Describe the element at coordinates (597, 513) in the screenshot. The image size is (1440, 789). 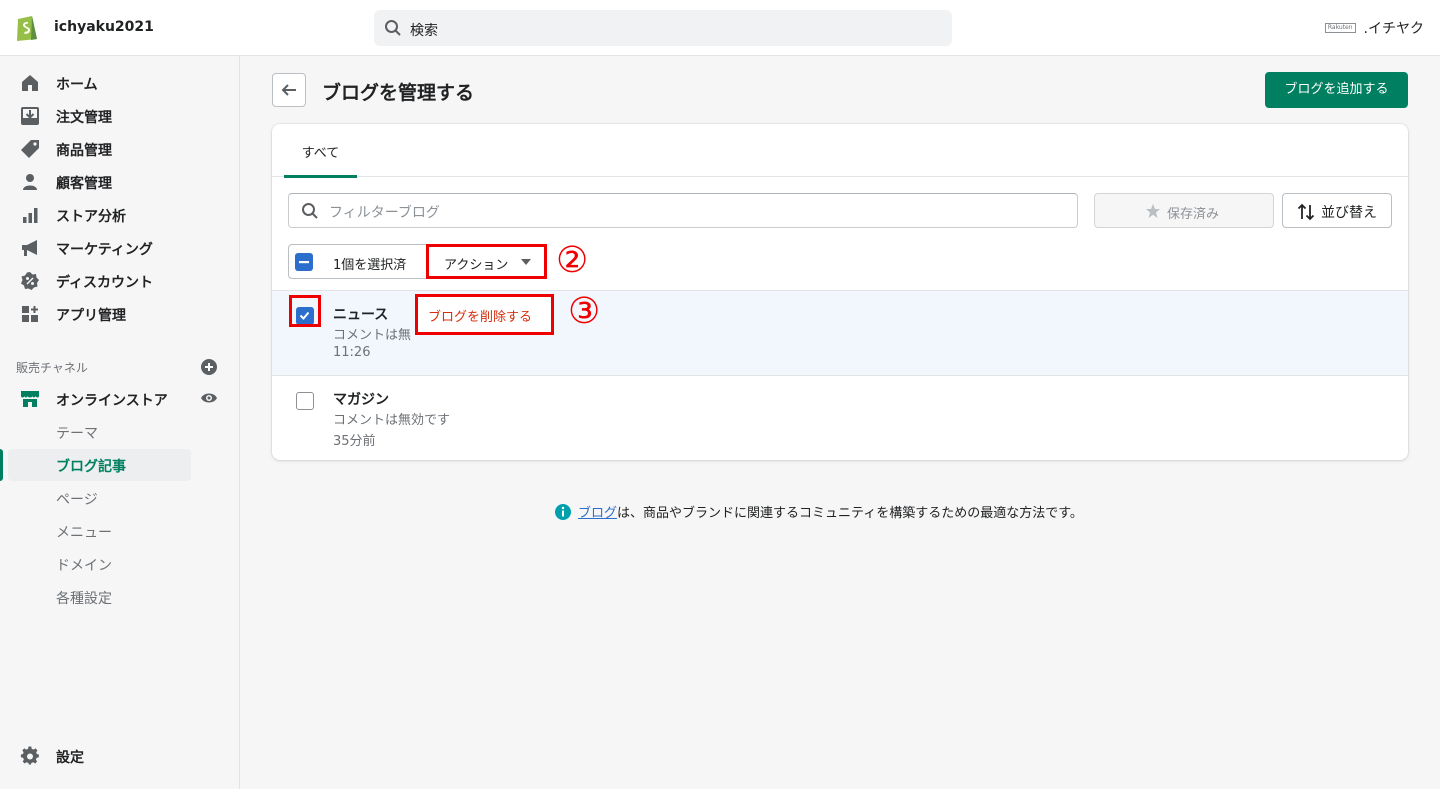
I see `blog-help-link: ブログ` at that location.